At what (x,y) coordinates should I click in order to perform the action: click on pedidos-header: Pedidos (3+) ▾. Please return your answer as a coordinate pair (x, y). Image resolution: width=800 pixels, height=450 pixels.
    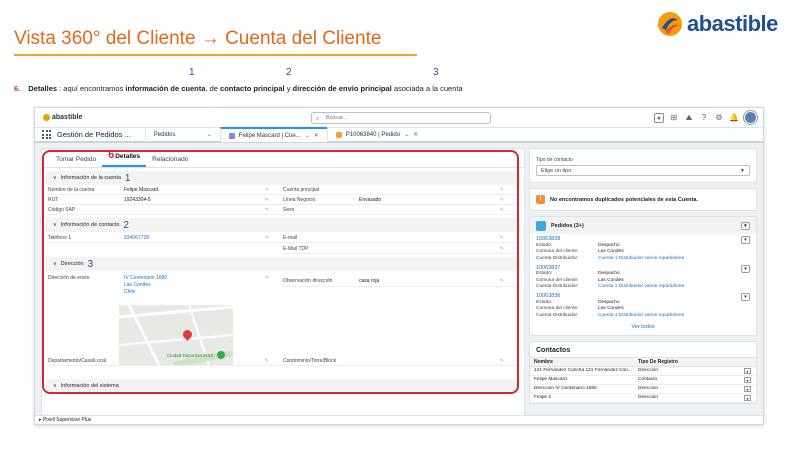
    Looking at the image, I should click on (643, 225).